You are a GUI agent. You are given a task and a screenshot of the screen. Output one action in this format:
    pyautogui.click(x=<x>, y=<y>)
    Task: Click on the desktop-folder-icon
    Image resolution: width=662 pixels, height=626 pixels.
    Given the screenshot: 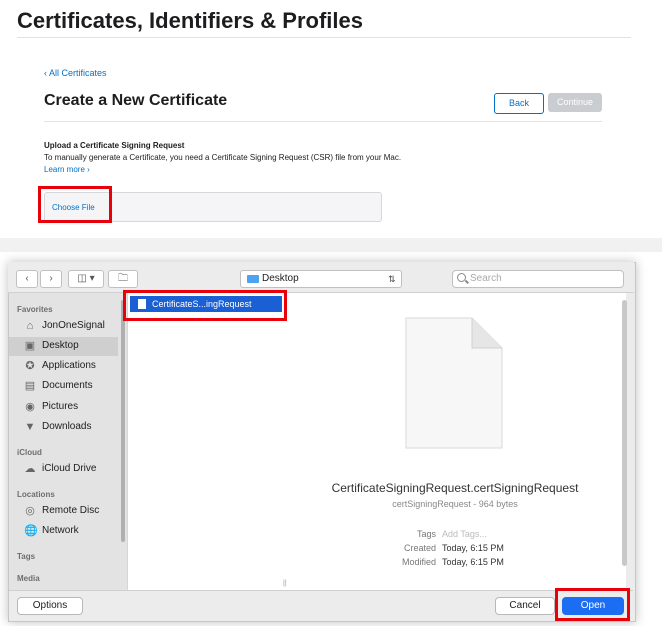 What is the action you would take?
    pyautogui.click(x=253, y=279)
    